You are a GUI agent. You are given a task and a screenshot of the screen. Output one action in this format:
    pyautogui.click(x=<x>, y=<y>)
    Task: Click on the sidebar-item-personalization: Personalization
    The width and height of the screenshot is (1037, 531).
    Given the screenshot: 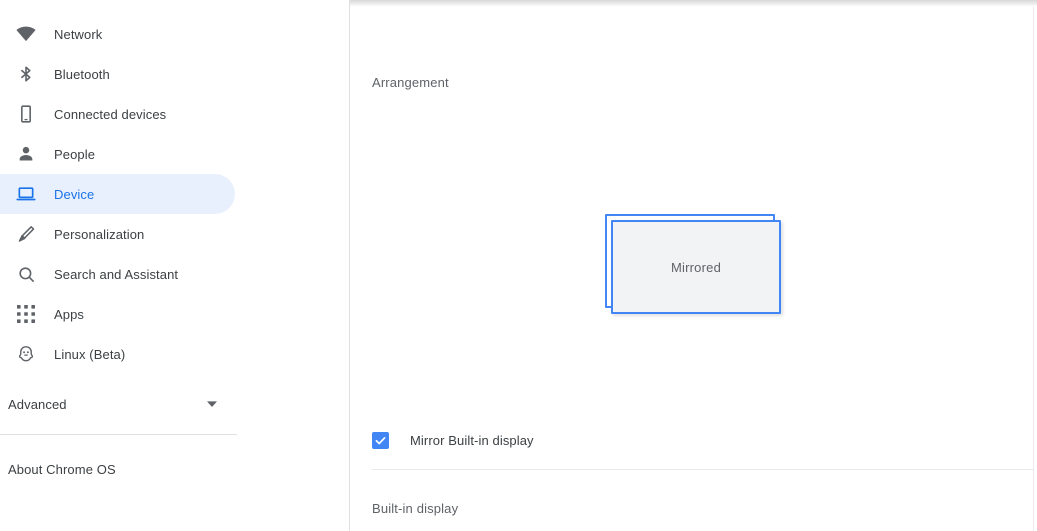 What is the action you would take?
    pyautogui.click(x=117, y=234)
    